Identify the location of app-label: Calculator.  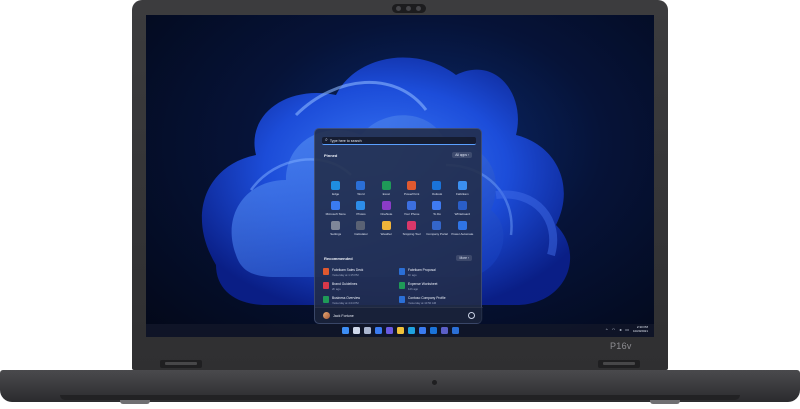
(361, 234).